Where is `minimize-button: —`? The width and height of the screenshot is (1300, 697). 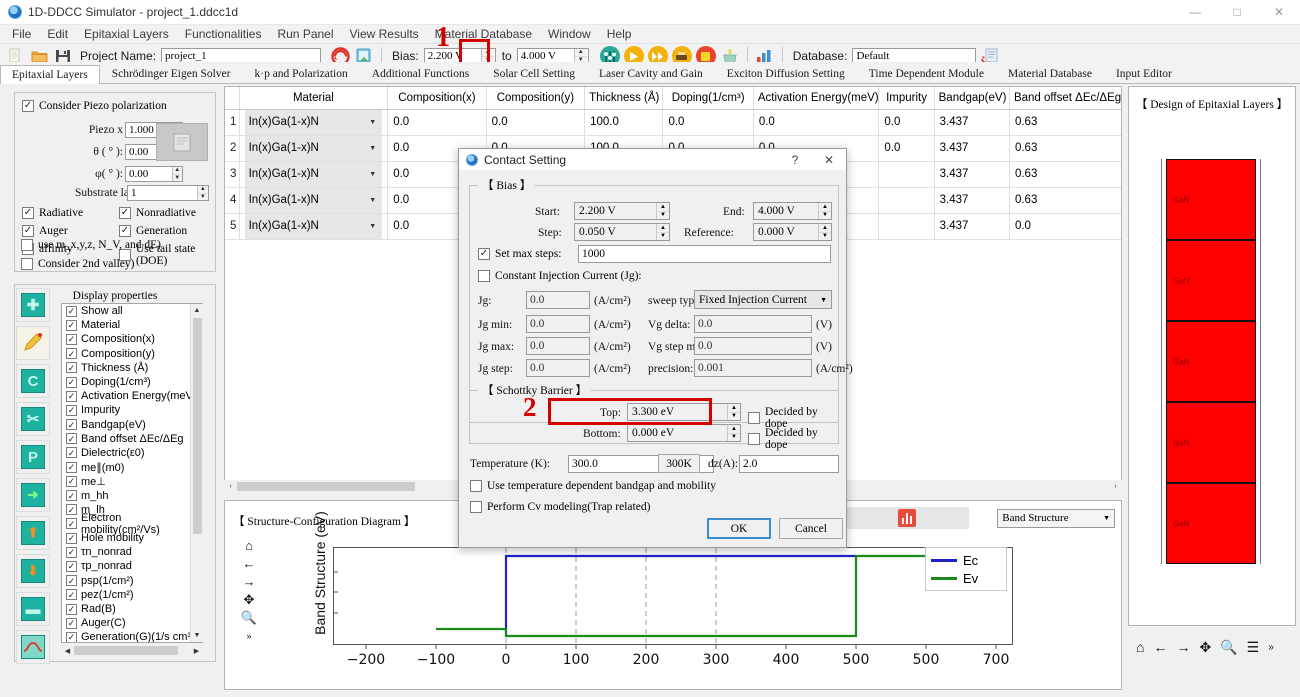
minimize-button: — is located at coordinates (1195, 12).